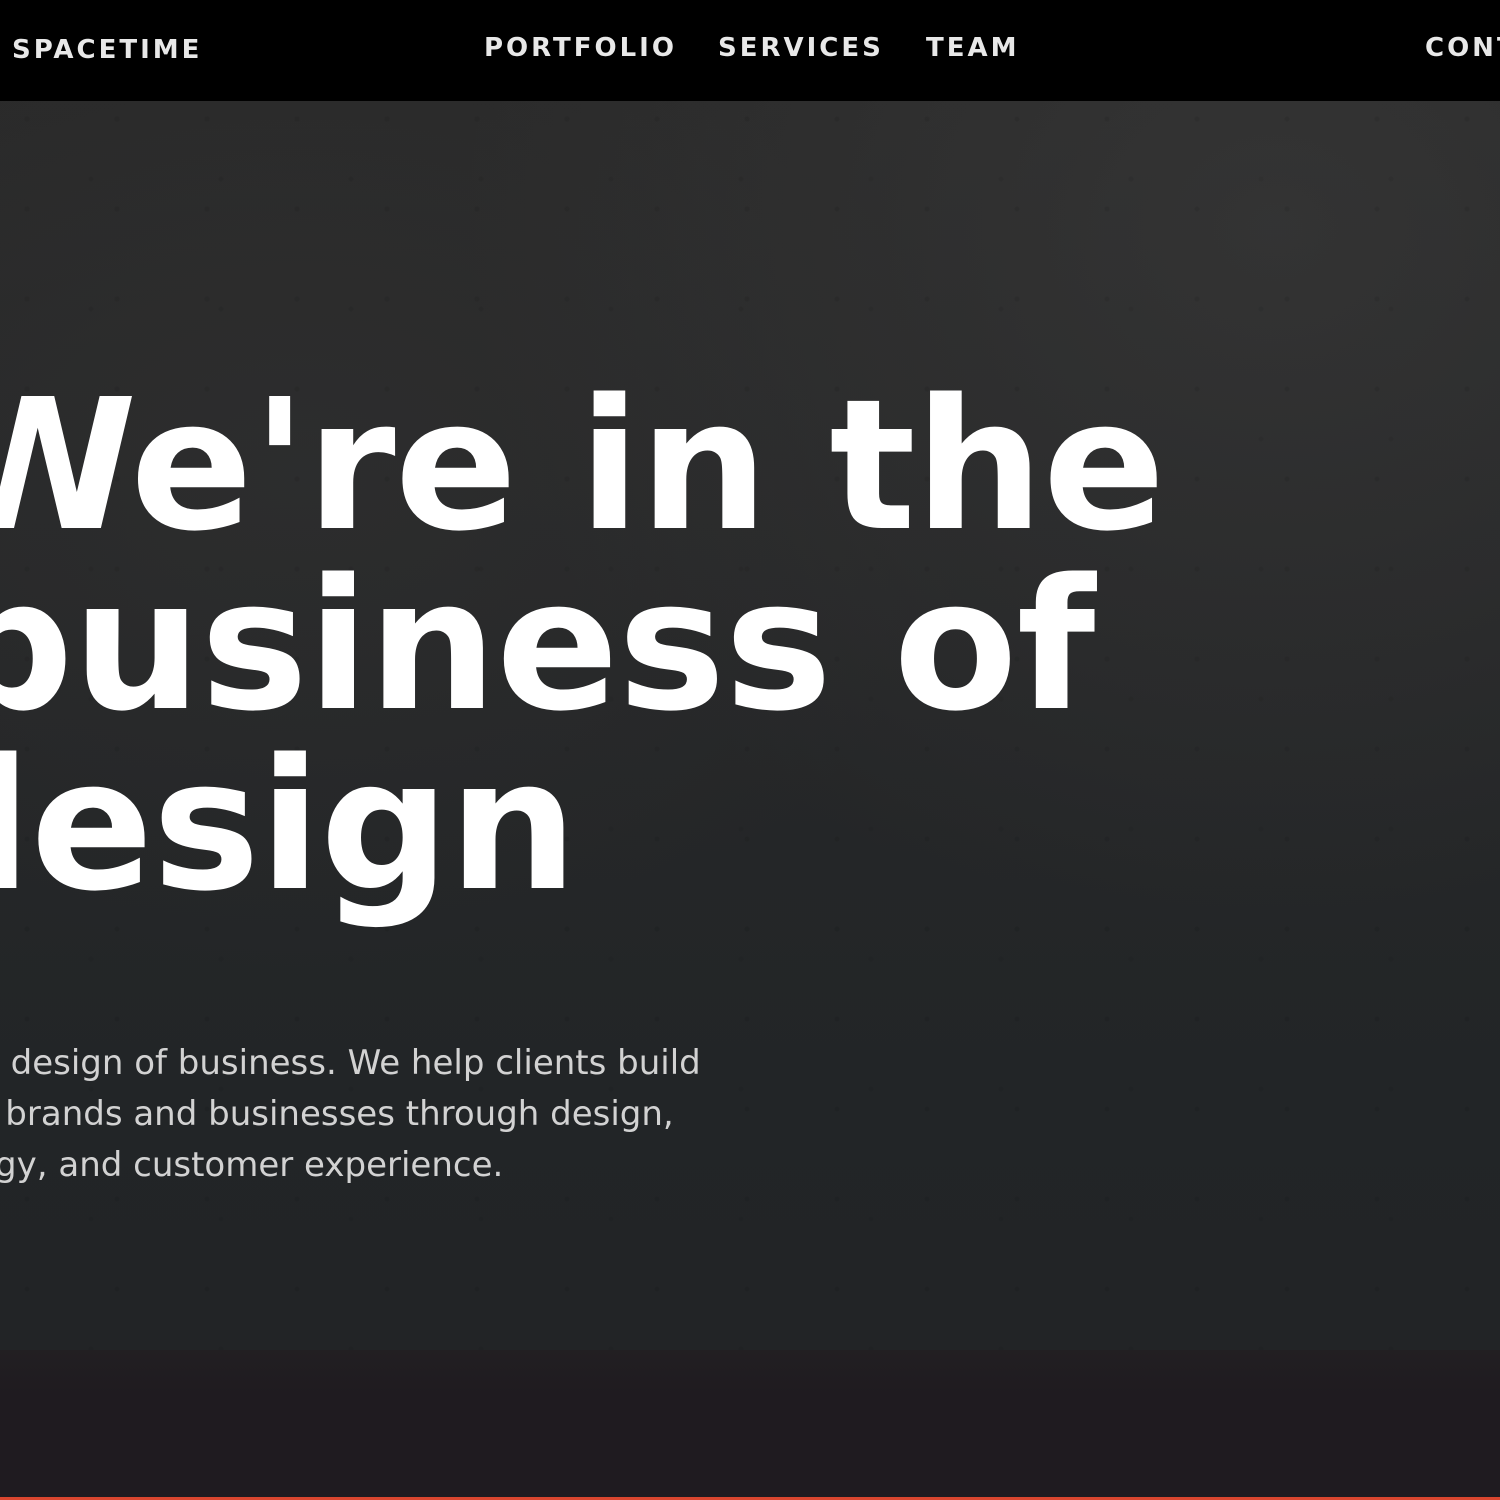 The image size is (1500, 1500). I want to click on hero-headline-line: We're in the, so click(582, 465).